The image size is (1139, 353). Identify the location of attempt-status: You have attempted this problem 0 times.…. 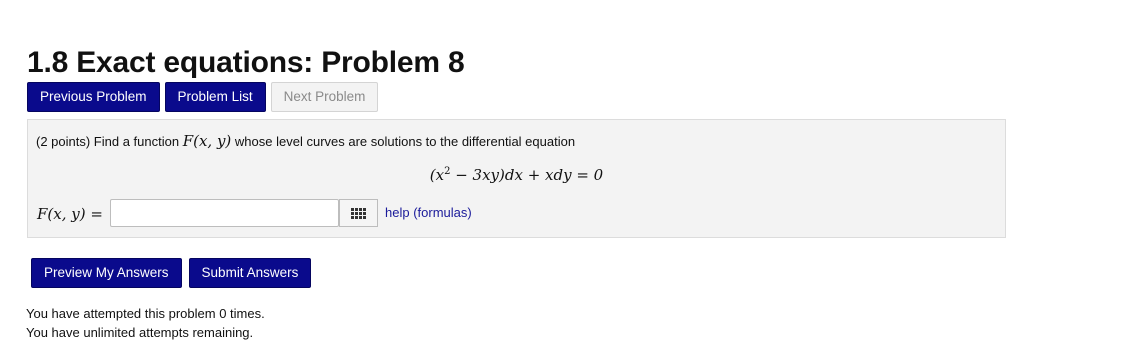
(145, 323).